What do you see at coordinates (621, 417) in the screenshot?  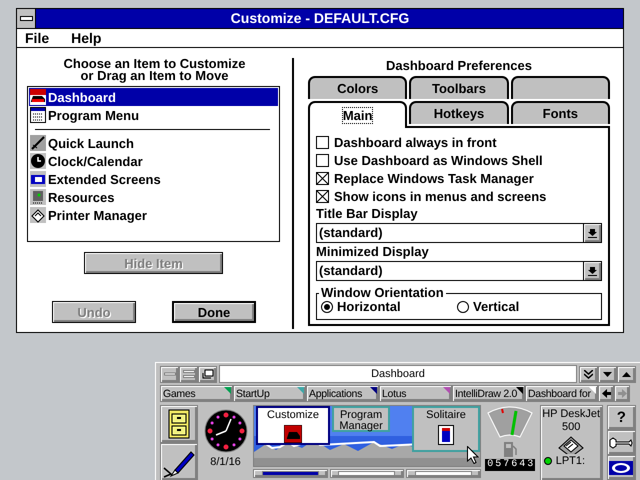 I see `help-button: ?` at bounding box center [621, 417].